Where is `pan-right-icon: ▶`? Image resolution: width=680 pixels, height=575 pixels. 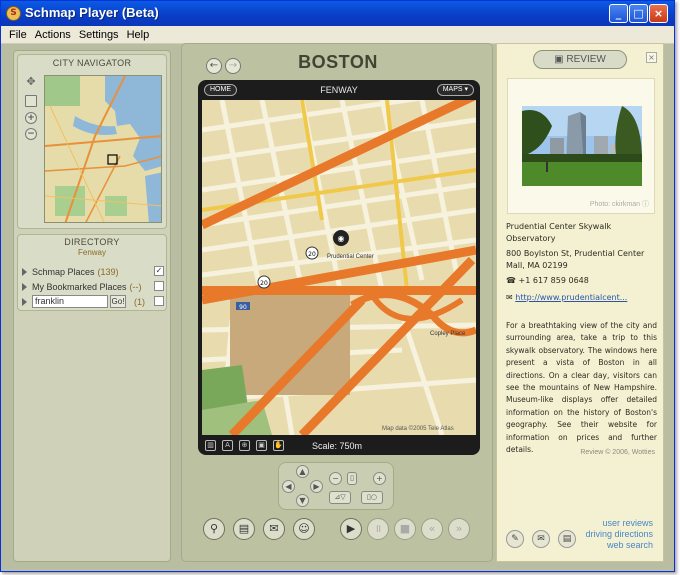
pan-right-icon: ▶ is located at coordinates (316, 486).